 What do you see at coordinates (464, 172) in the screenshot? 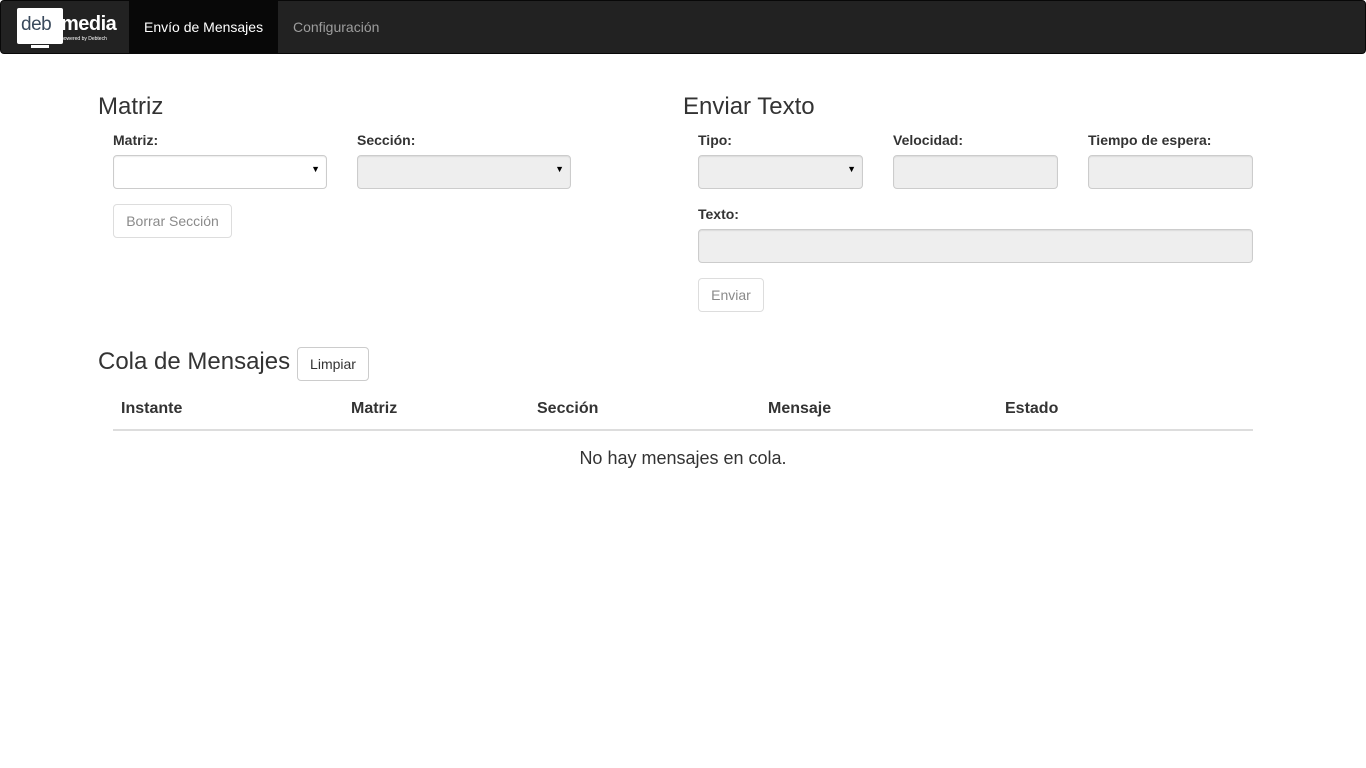
I see `seccion-select: ▼` at bounding box center [464, 172].